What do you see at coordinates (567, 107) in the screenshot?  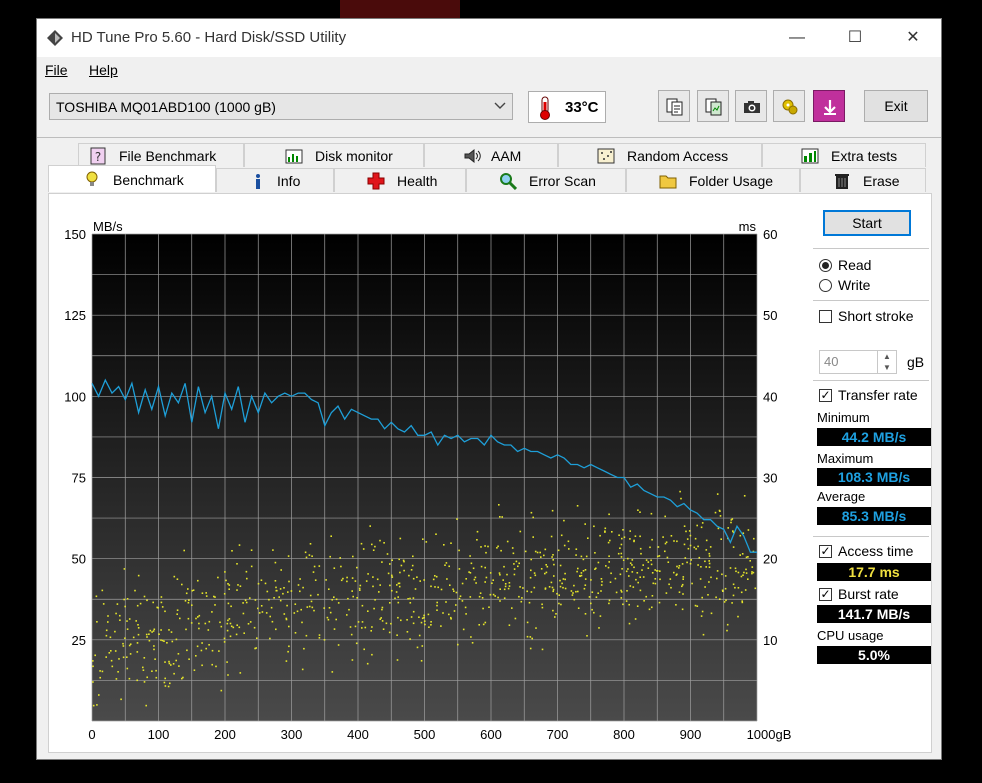 I see `temperature-display: 33°C` at bounding box center [567, 107].